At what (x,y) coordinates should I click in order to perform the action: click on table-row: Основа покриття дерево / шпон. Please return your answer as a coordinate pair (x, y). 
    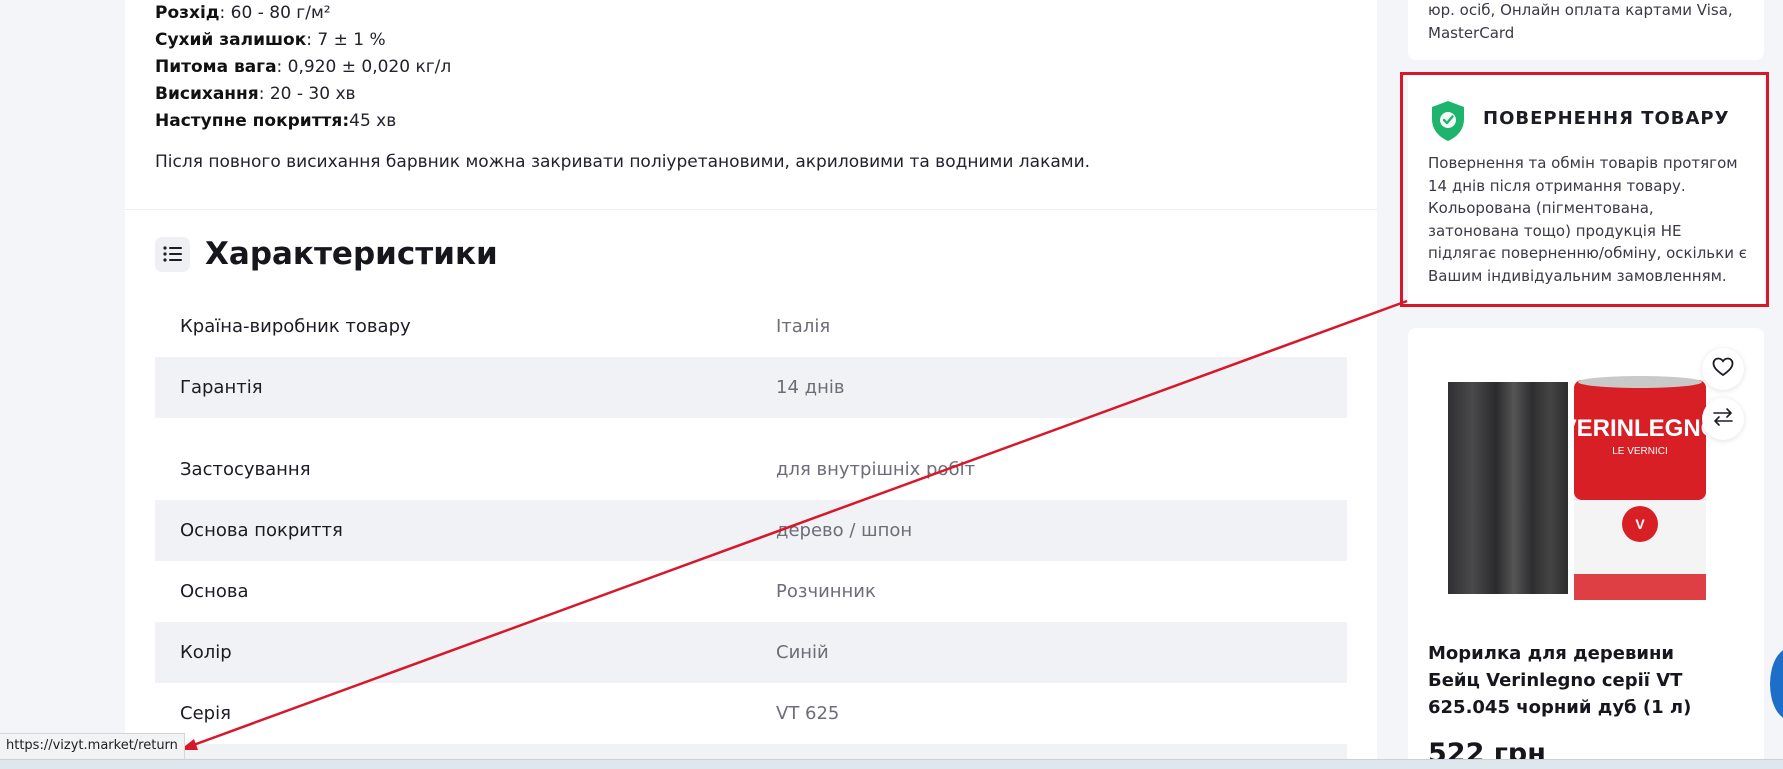
    Looking at the image, I should click on (751, 530).